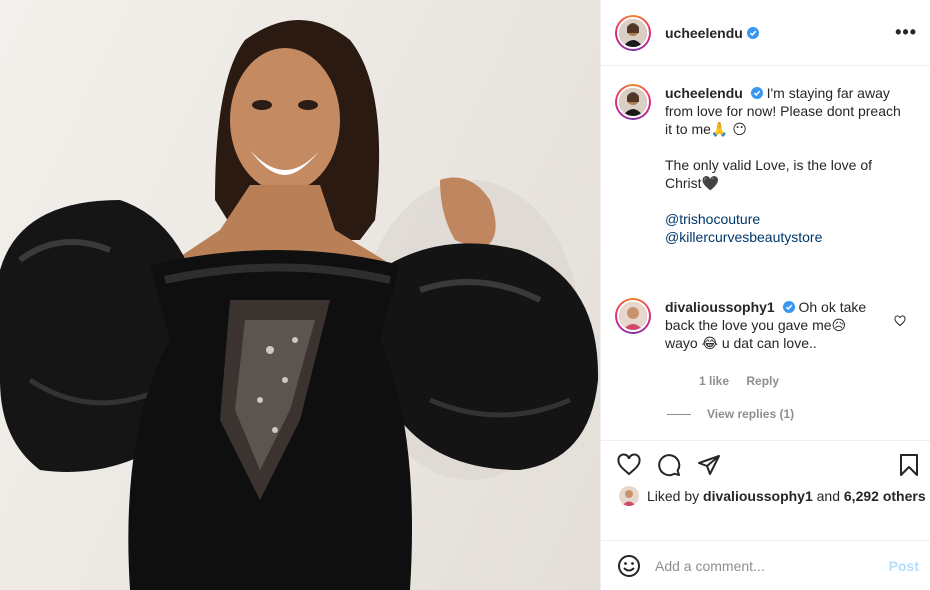 This screenshot has width=930, height=590. Describe the element at coordinates (709, 465) in the screenshot. I see `share-icon` at that location.